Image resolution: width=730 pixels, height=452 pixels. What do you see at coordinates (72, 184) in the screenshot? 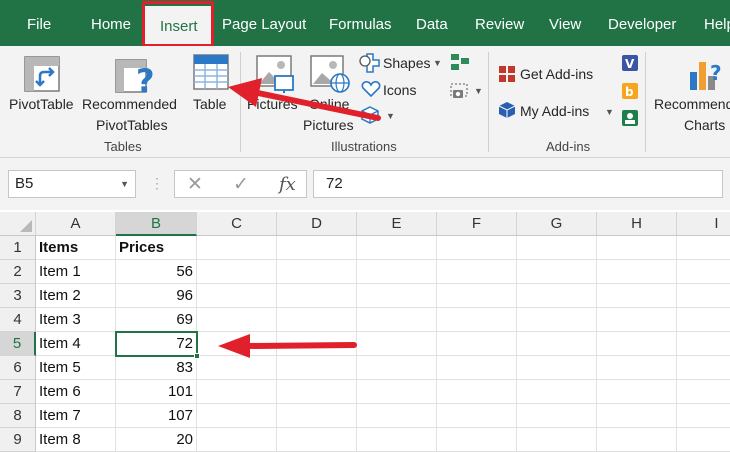
I see `name-box: B5 ▼` at bounding box center [72, 184].